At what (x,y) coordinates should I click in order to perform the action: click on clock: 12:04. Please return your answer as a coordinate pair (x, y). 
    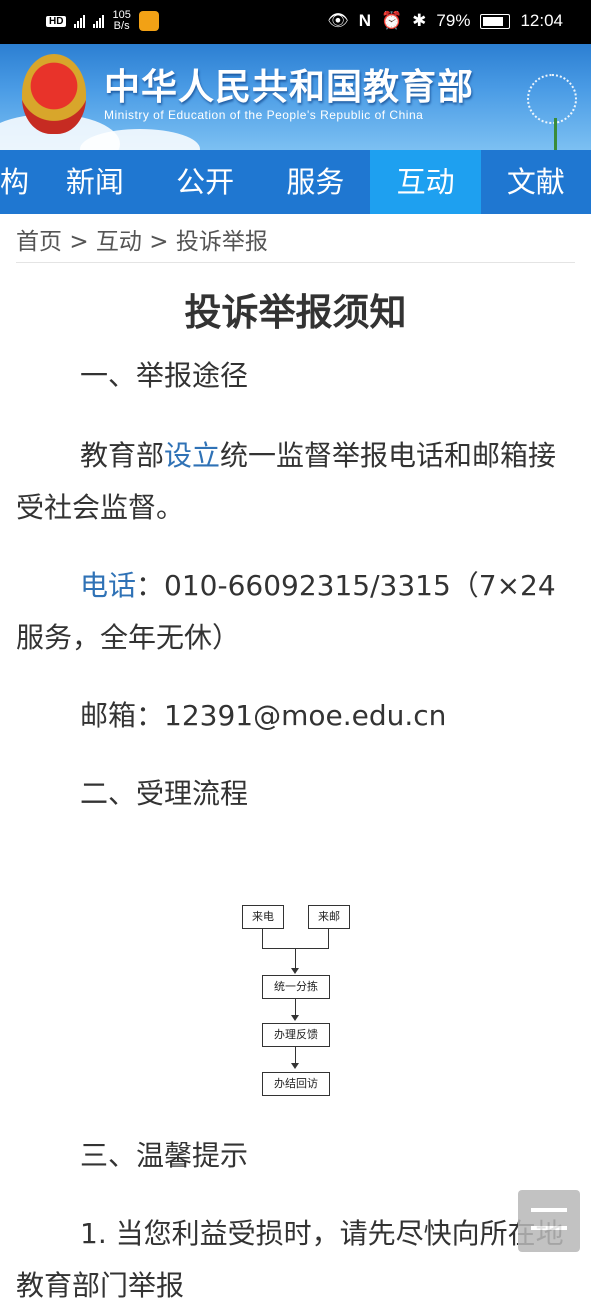
    Looking at the image, I should click on (541, 20).